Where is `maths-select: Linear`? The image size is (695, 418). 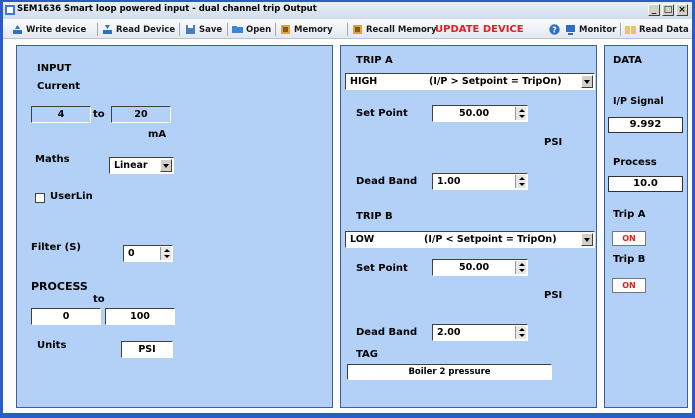 maths-select: Linear is located at coordinates (141, 165).